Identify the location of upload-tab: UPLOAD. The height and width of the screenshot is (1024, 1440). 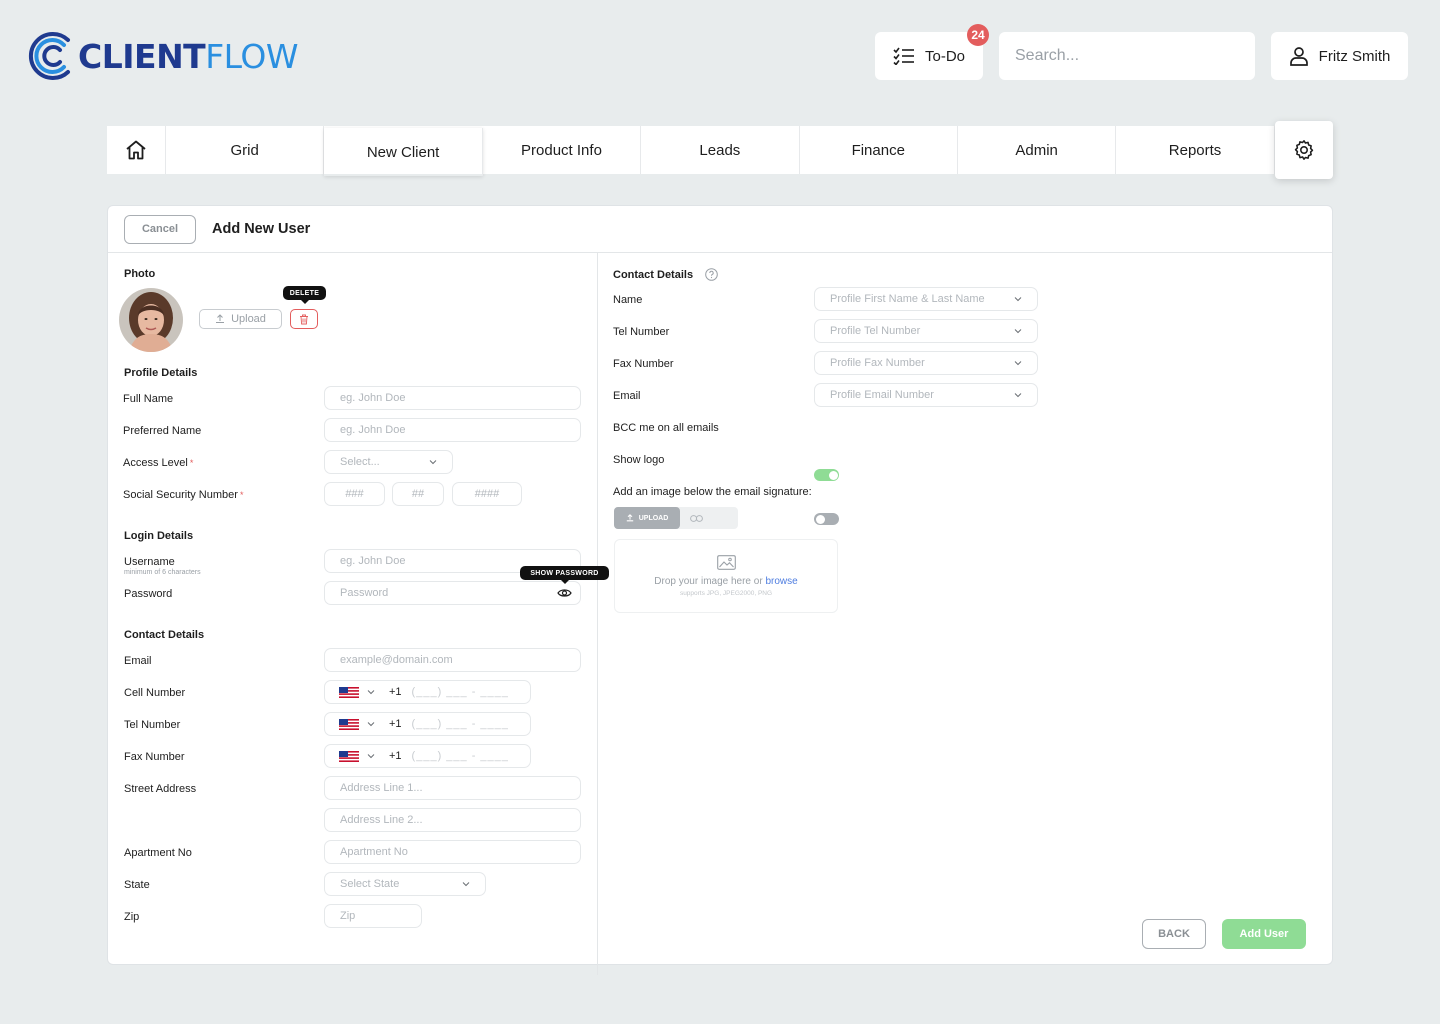
(647, 518).